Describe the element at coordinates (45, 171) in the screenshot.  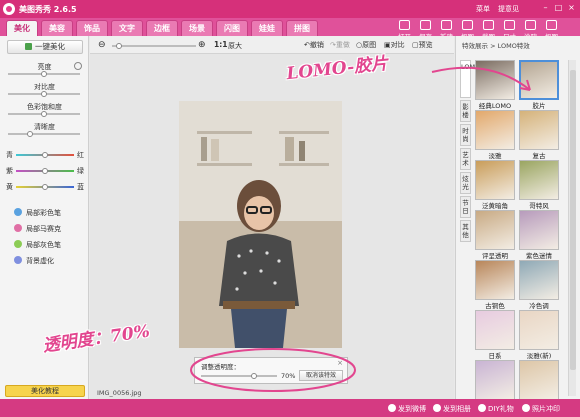
I see `purple-green-knob` at that location.